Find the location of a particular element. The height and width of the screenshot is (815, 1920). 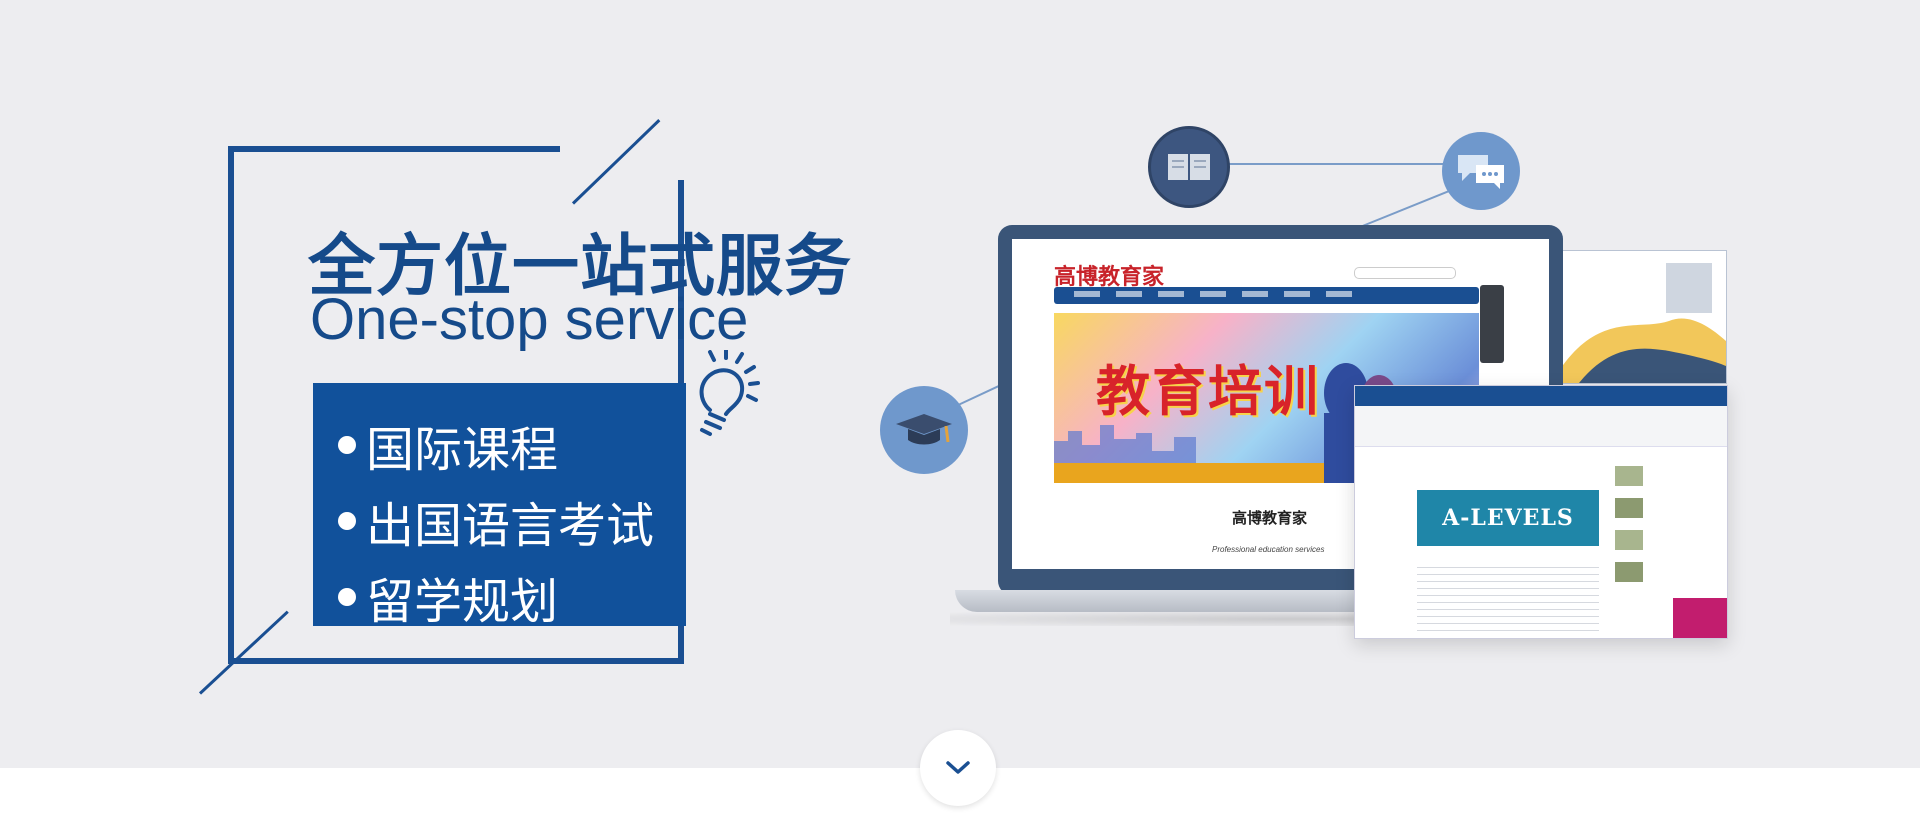

service-item: 留学规划 is located at coordinates (448, 597).